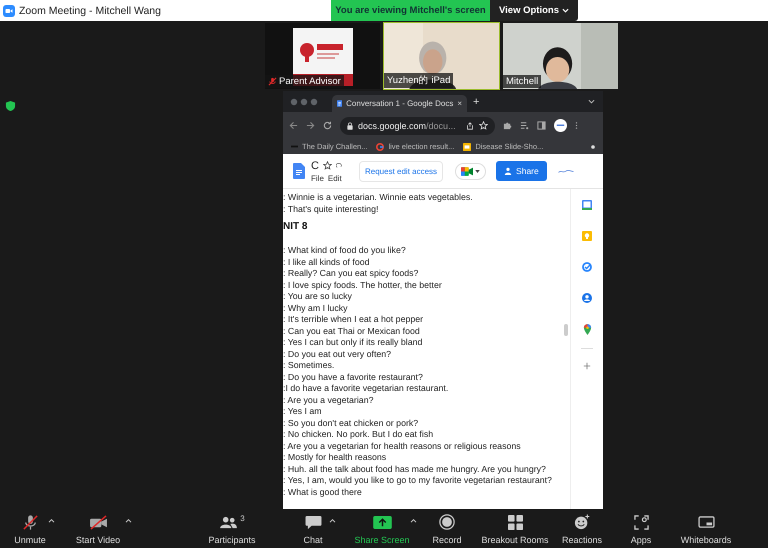 The height and width of the screenshot is (548, 768). Describe the element at coordinates (415, 469) in the screenshot. I see `document-line: : Huh. all the talk about food has made me hungry. Are you hungry?` at that location.